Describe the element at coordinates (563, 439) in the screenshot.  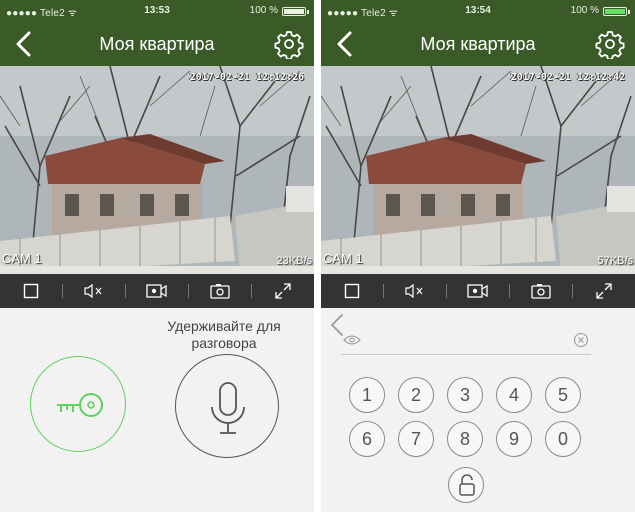
I see `keypad-key-0: 0` at that location.